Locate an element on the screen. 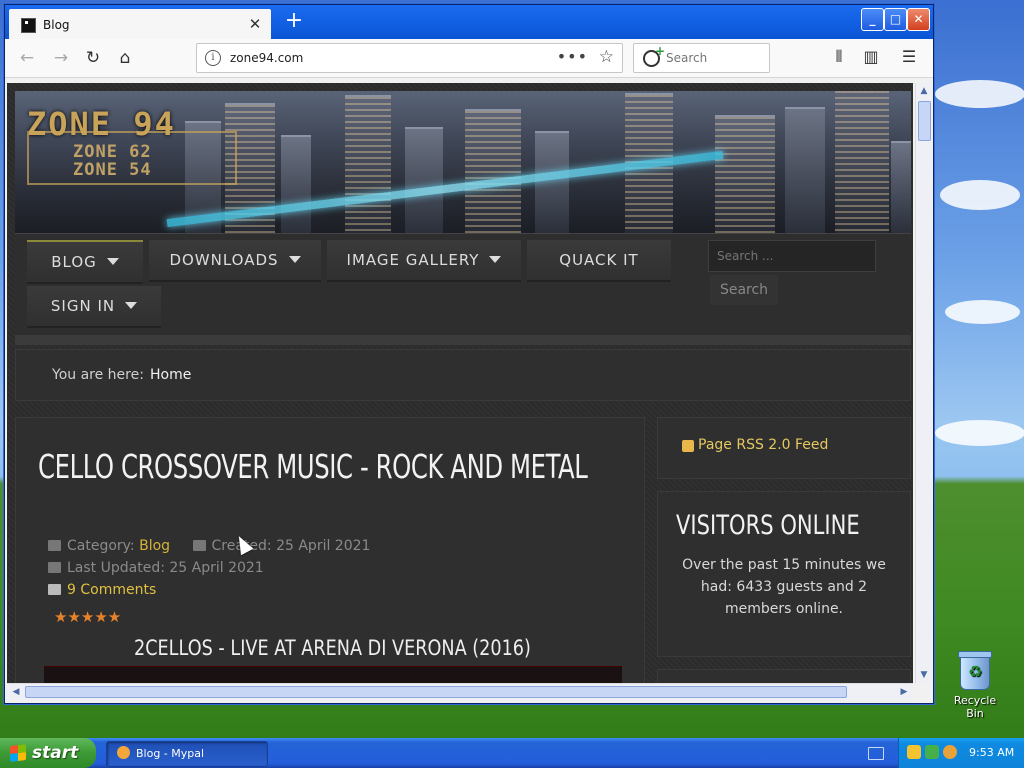  taskbar: start Blog - Mypal 9:53 AM is located at coordinates (512, 753).